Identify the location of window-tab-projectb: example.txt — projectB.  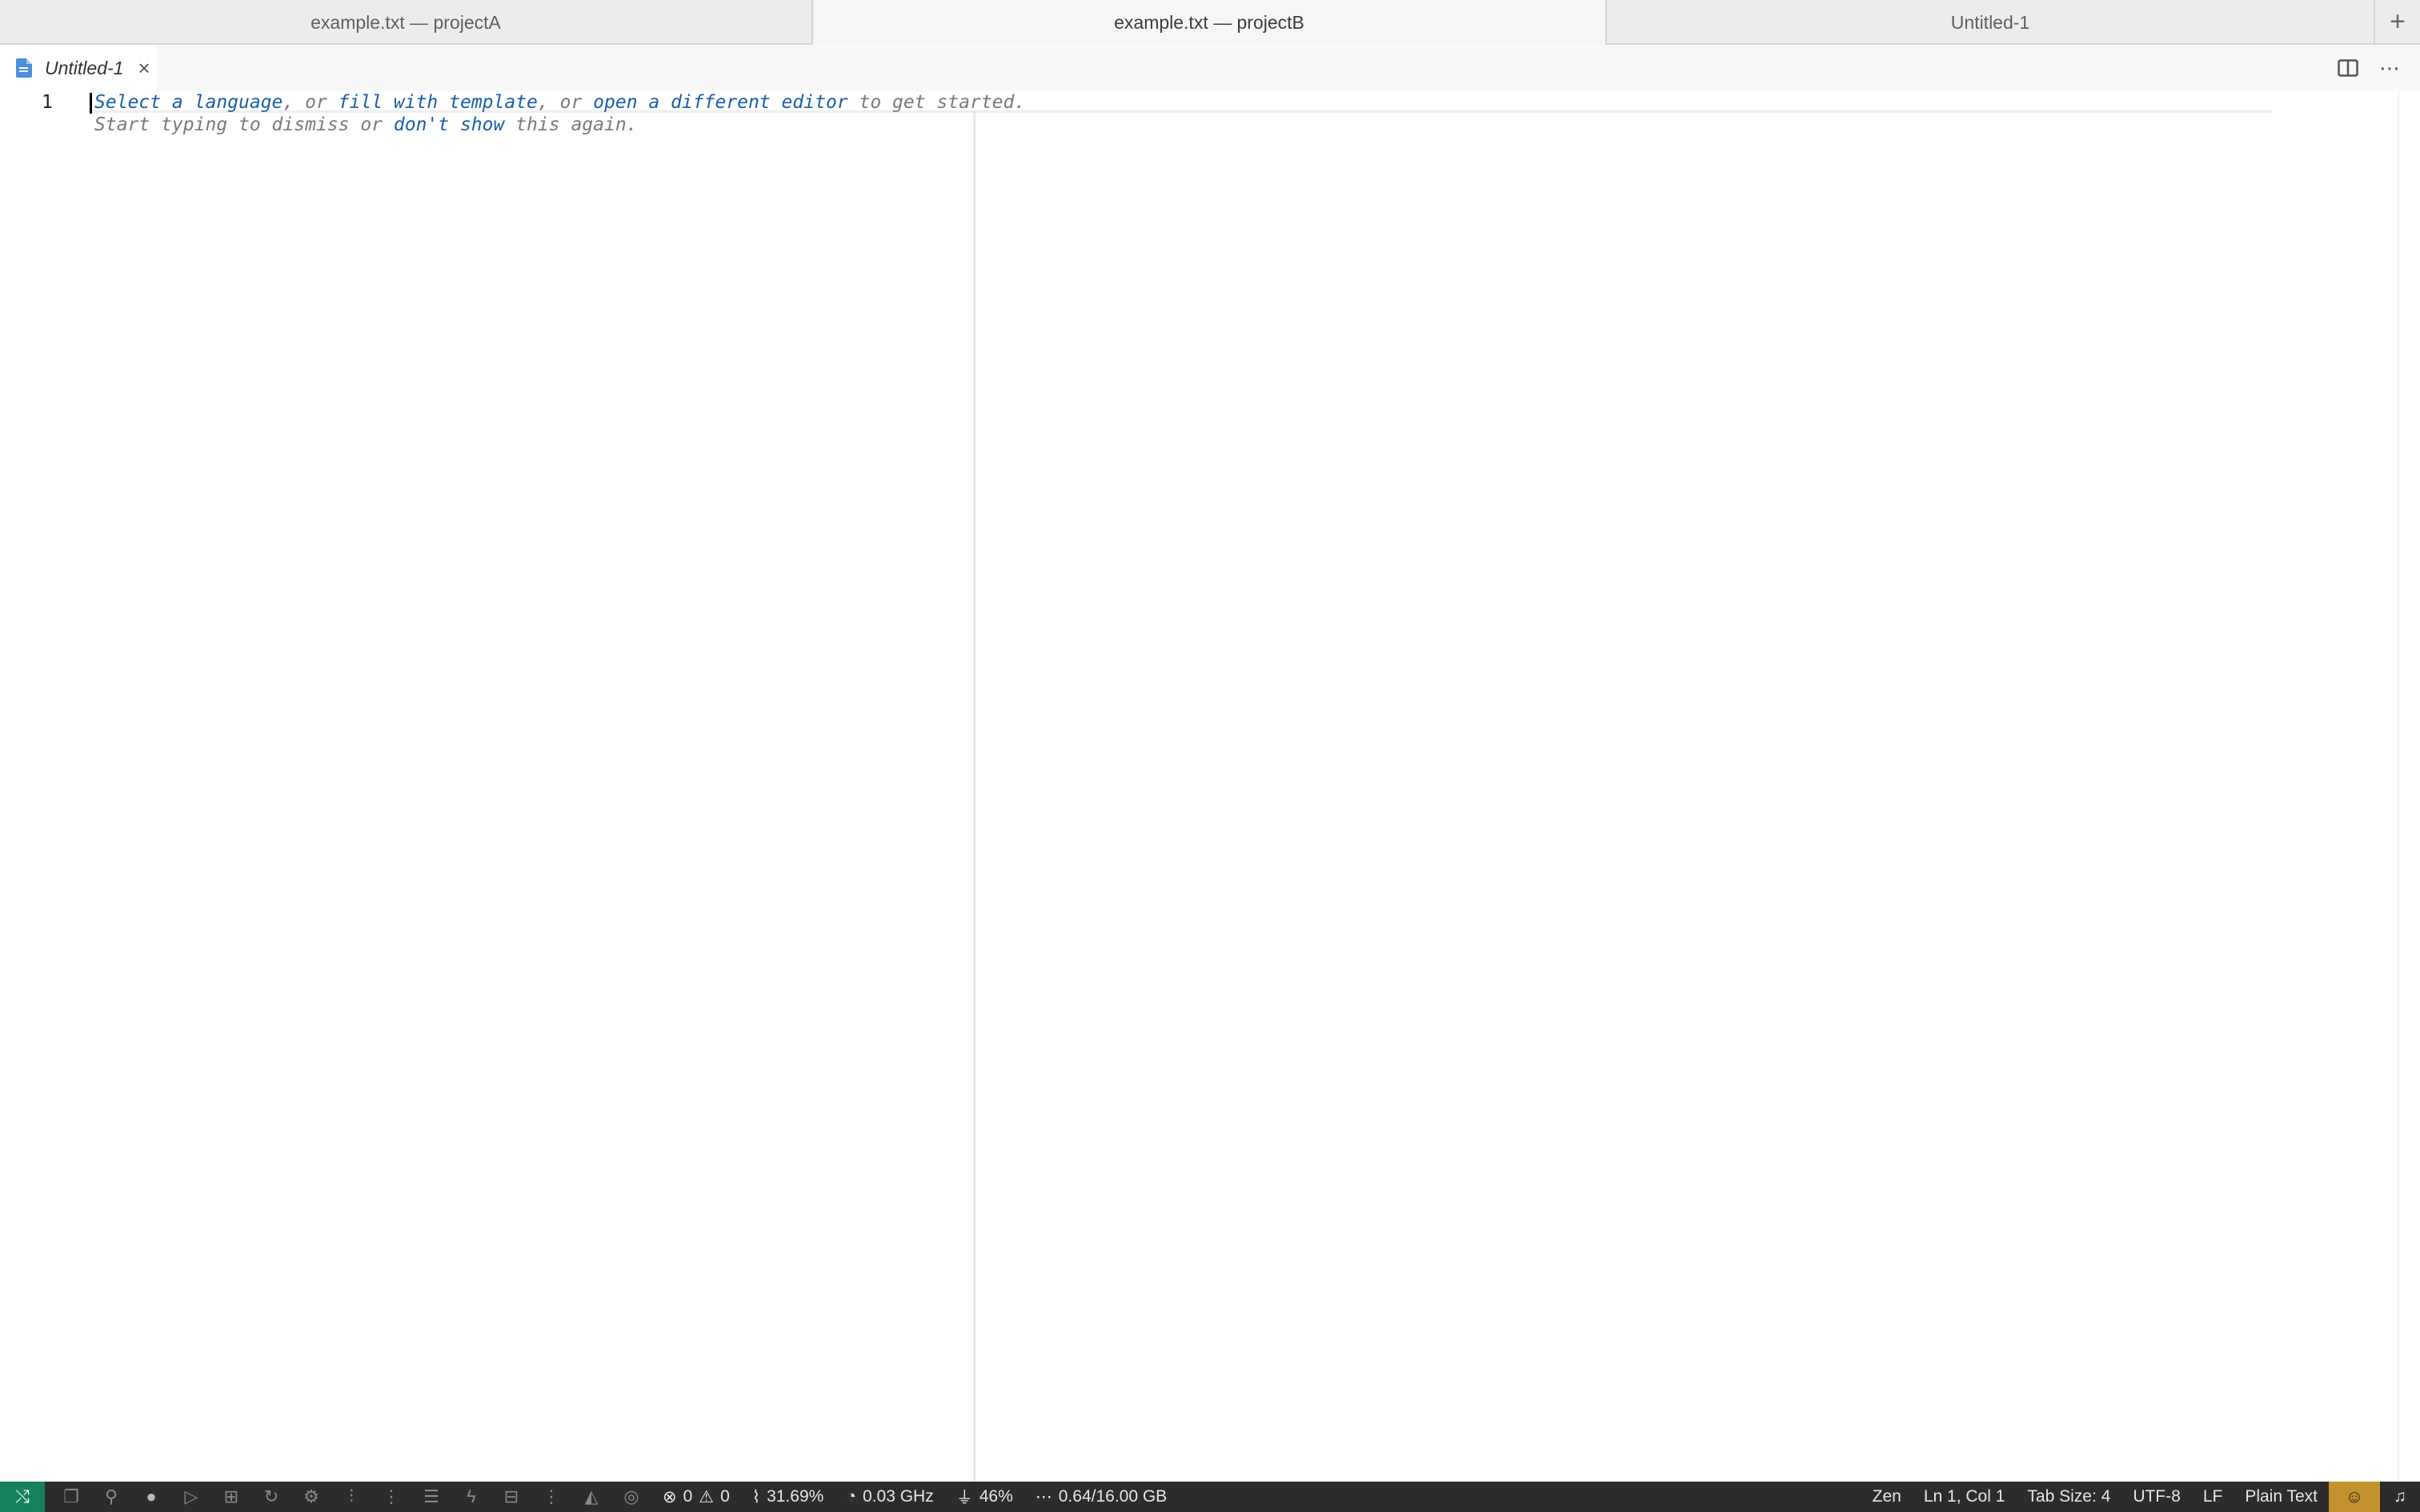
(1210, 22).